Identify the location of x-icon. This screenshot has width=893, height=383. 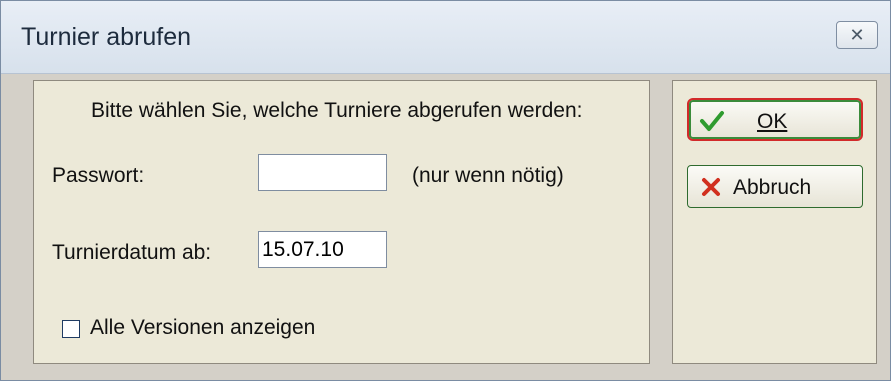
(711, 187).